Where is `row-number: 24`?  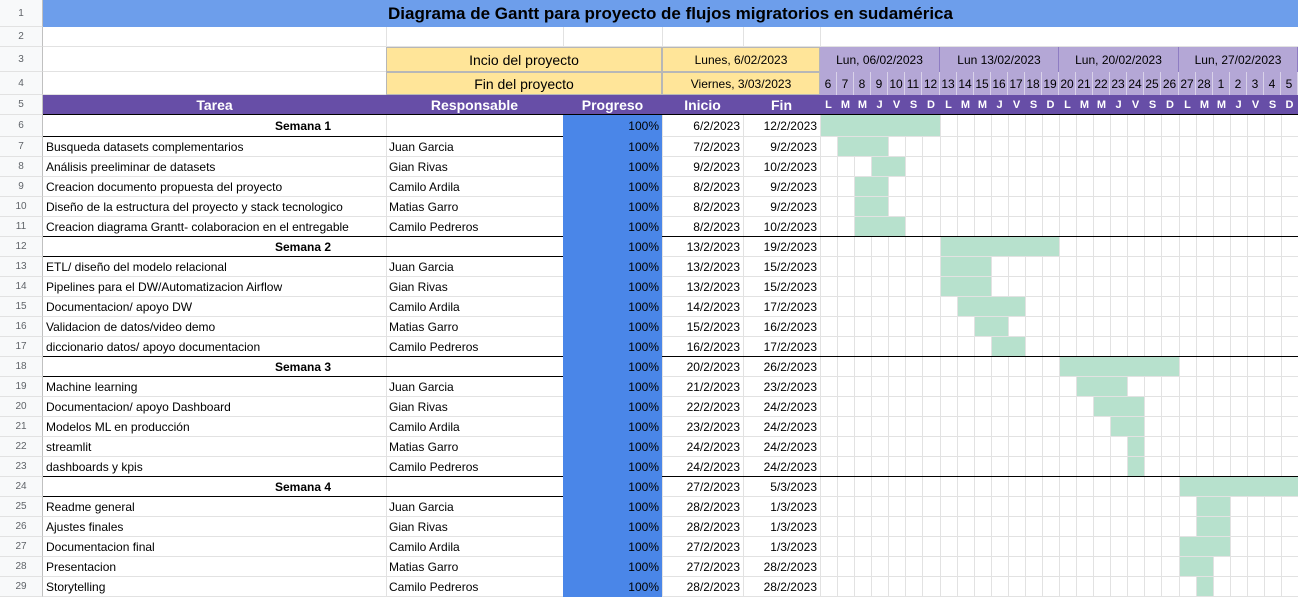
row-number: 24 is located at coordinates (21, 487).